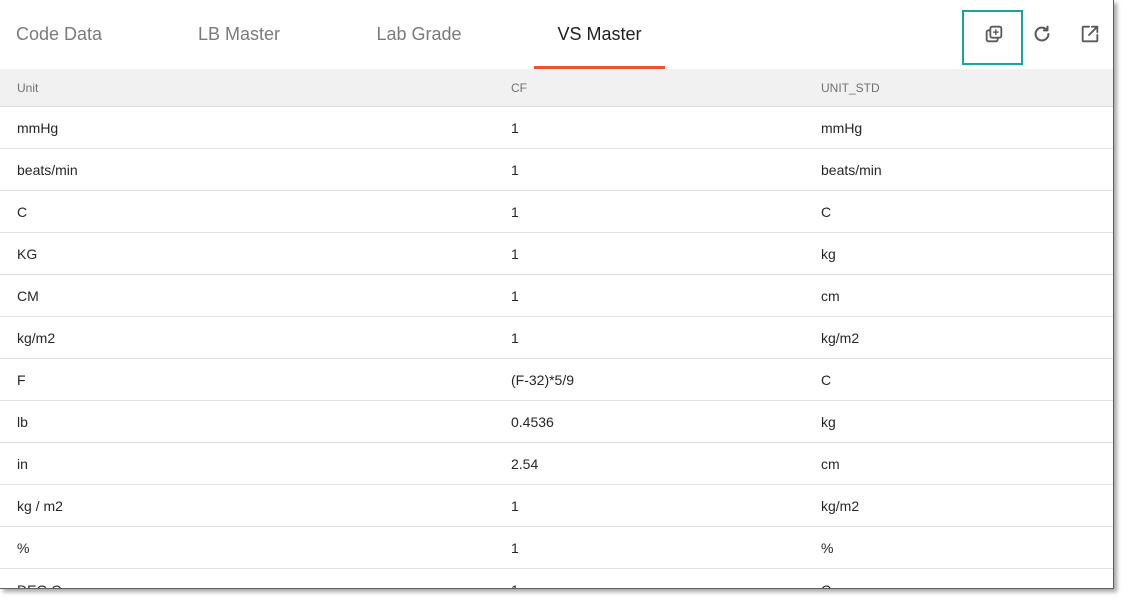 The image size is (1126, 601). What do you see at coordinates (532, 421) in the screenshot?
I see `cell-cf: 0.4536` at bounding box center [532, 421].